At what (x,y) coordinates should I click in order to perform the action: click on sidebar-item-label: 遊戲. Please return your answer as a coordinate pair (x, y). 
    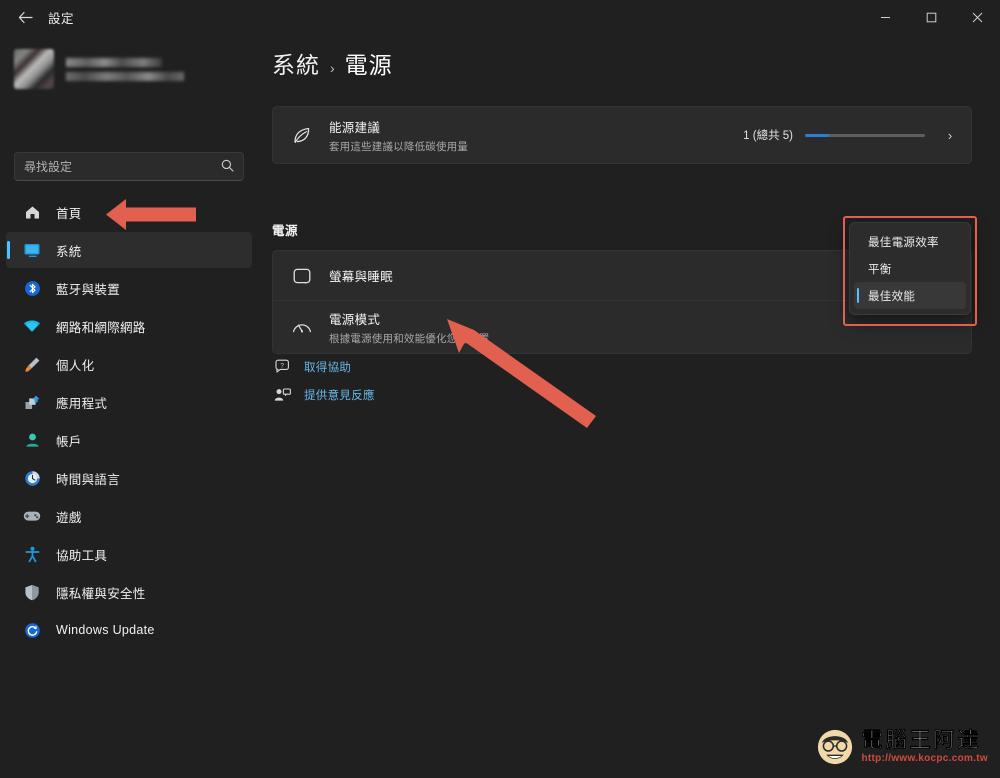
    Looking at the image, I should click on (69, 517).